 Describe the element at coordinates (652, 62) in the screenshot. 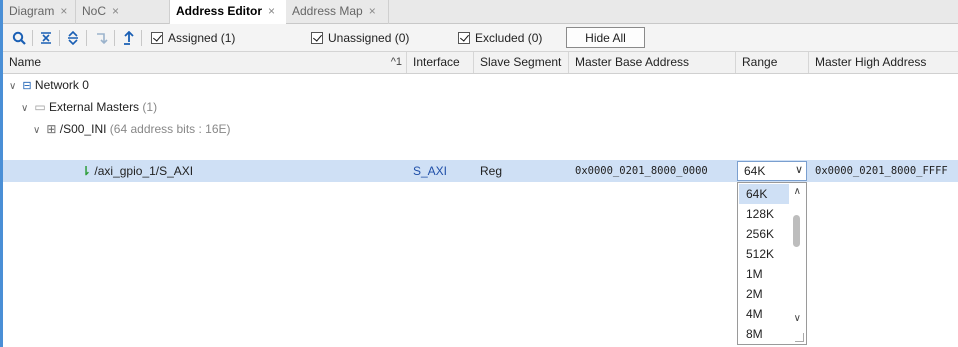

I see `column-header-master-base-address: Master Base Address` at that location.